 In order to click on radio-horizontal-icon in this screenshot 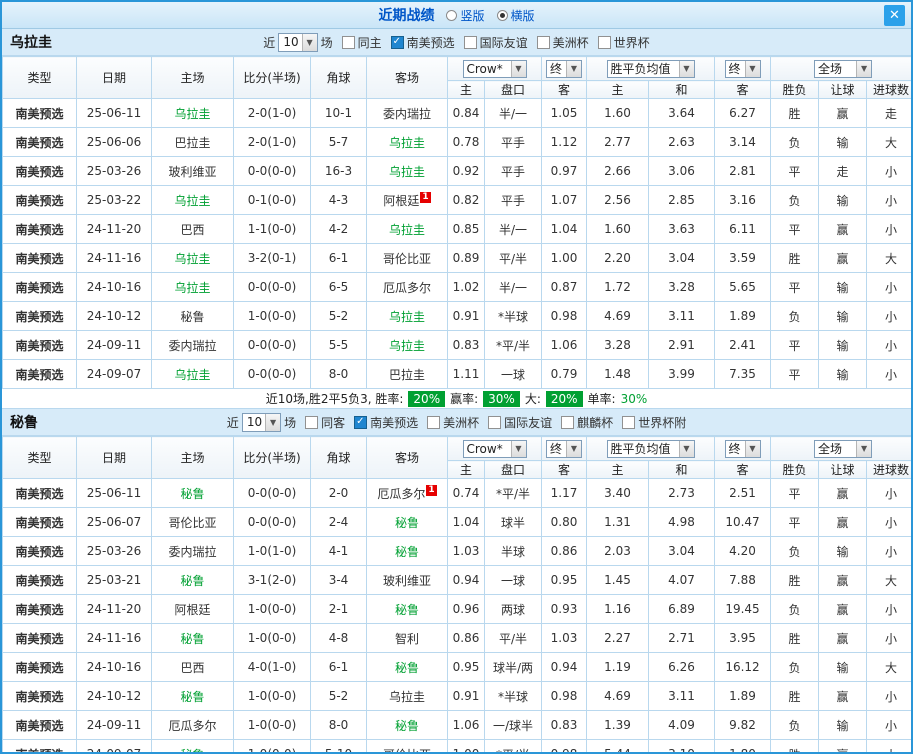, I will do `click(502, 15)`.